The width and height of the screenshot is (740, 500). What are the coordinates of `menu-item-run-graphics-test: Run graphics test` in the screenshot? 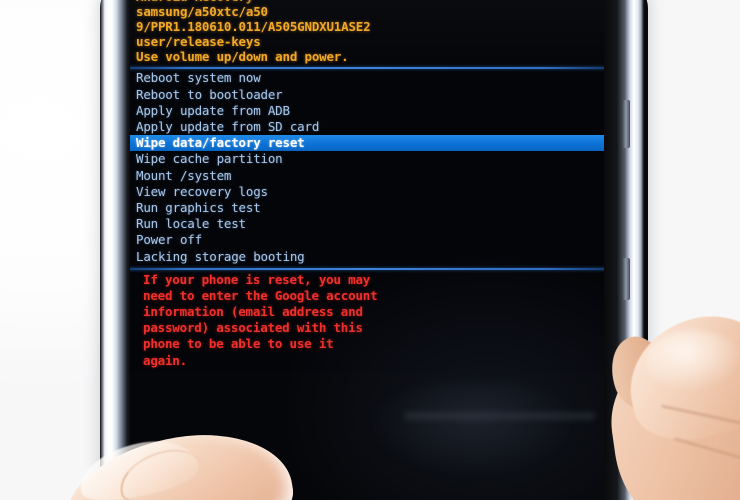 It's located at (370, 208).